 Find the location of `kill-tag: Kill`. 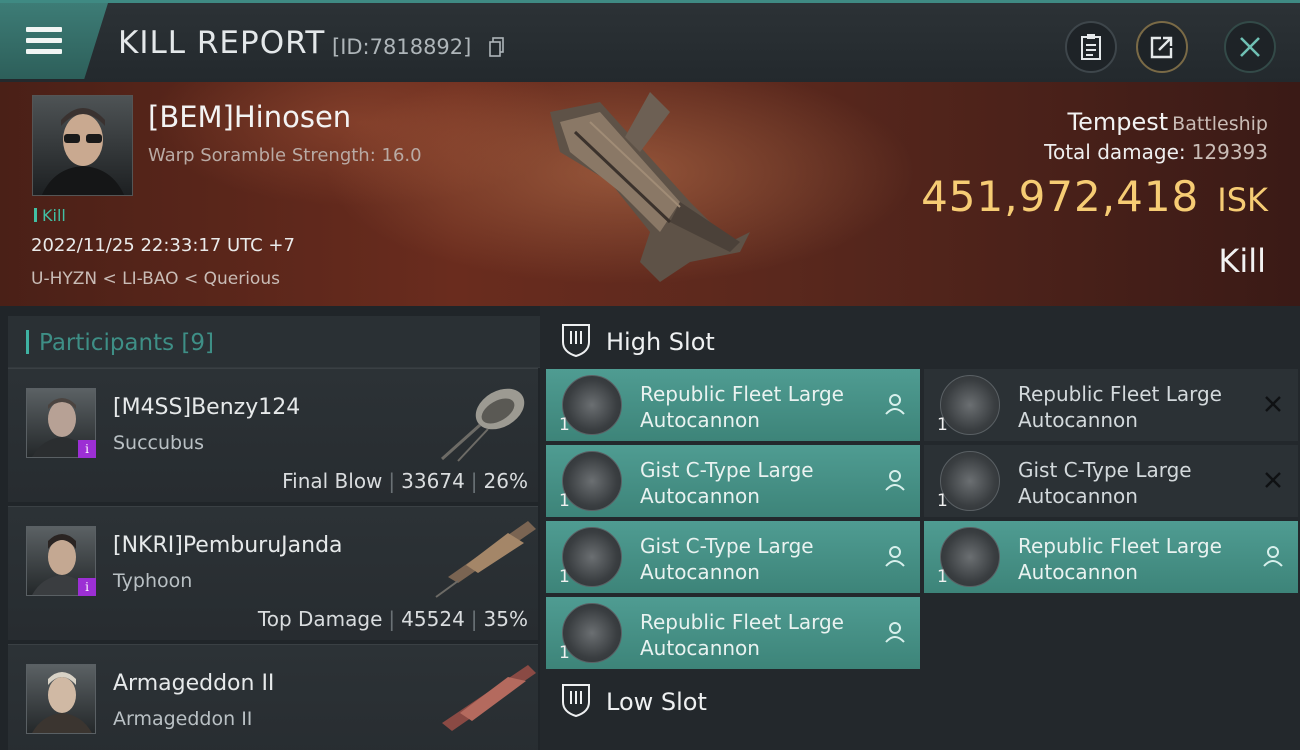

kill-tag: Kill is located at coordinates (50, 215).